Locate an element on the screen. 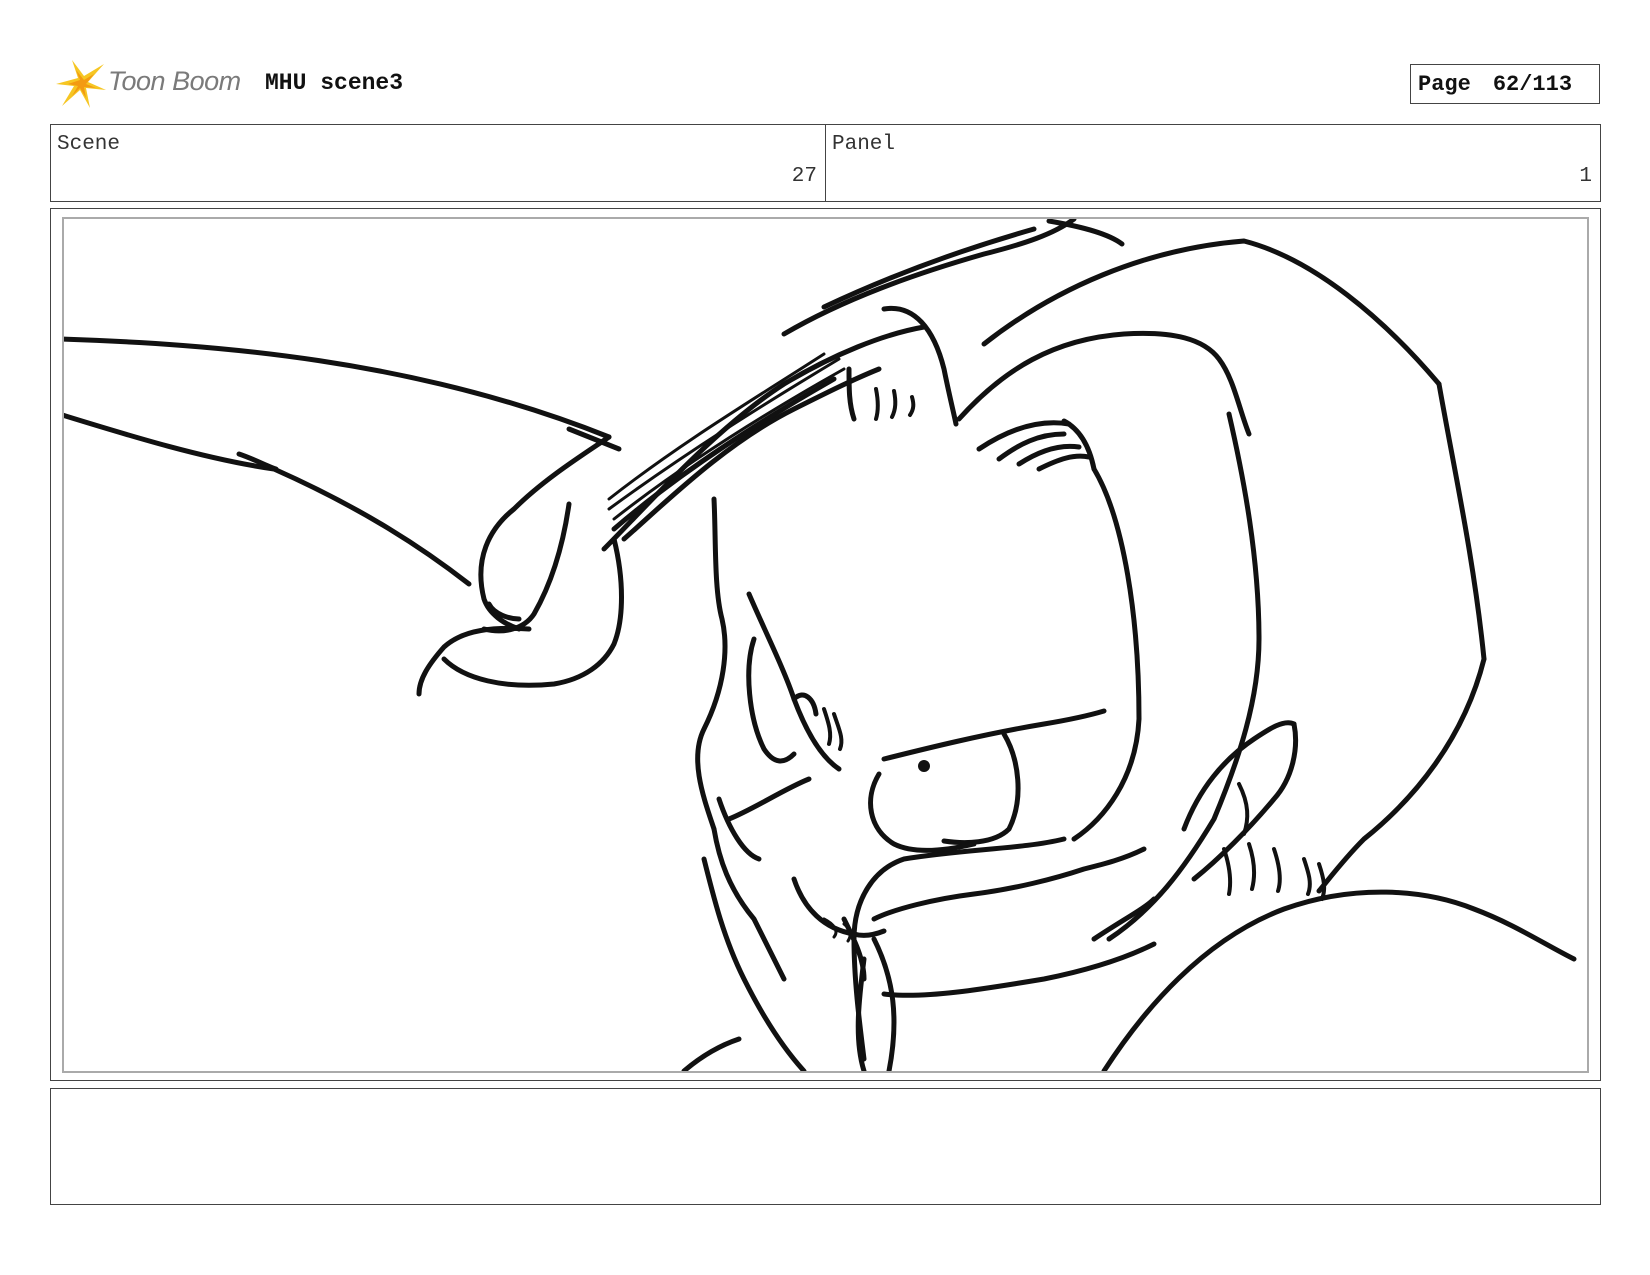 The image size is (1650, 1275). panel-label: Panel is located at coordinates (864, 144).